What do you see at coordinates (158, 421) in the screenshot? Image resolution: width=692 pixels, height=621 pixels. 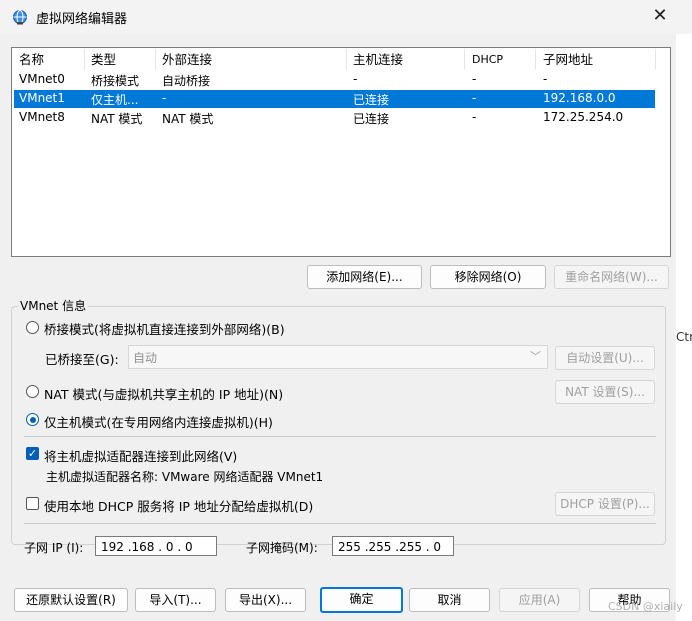 I see `host-only-label: 仅主机模式(在专用网络内连接虚拟机)(H)` at bounding box center [158, 421].